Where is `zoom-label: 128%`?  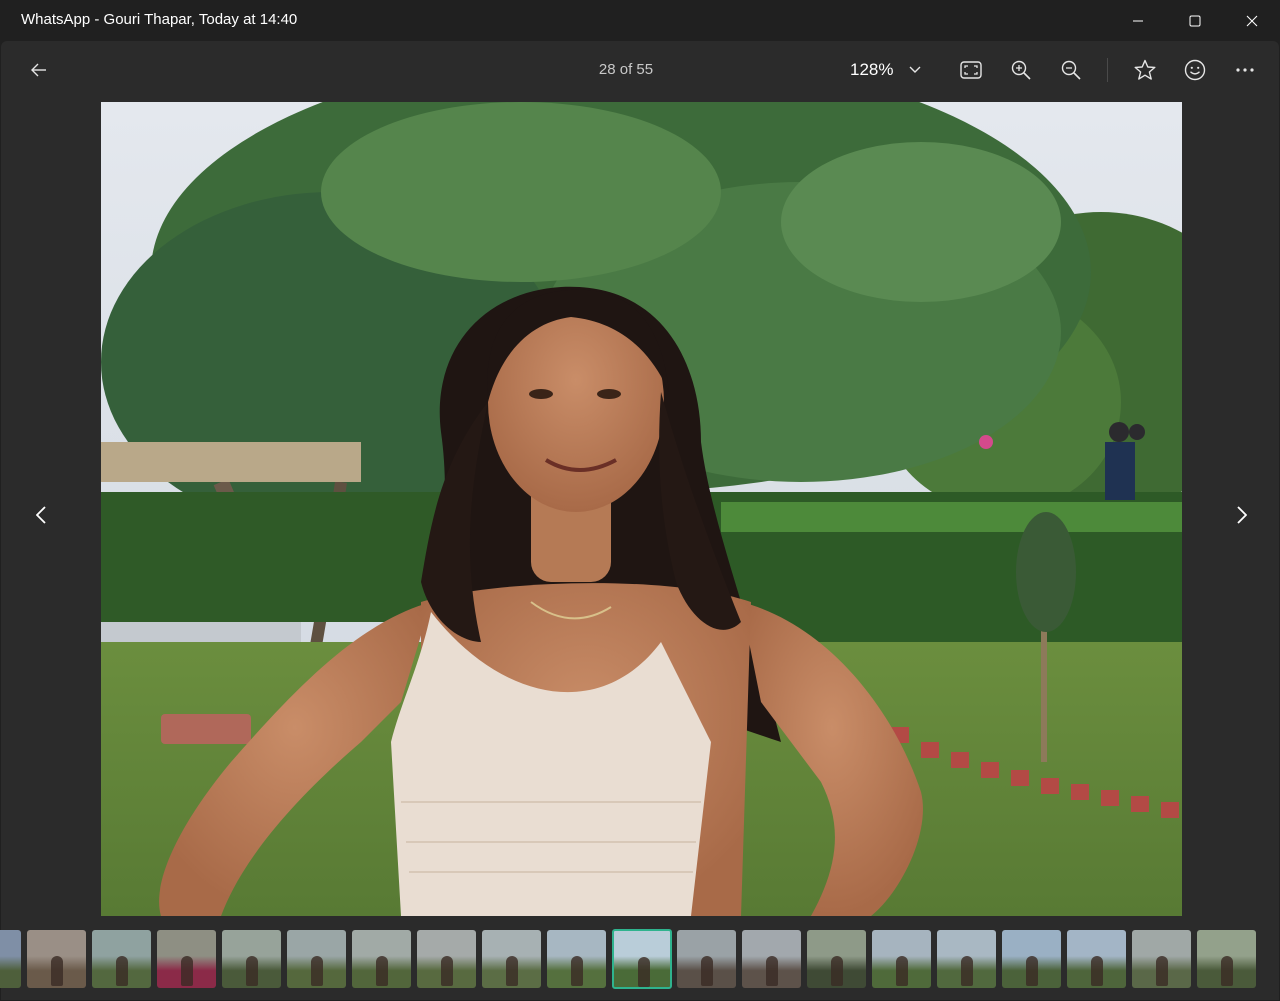 zoom-label: 128% is located at coordinates (872, 69).